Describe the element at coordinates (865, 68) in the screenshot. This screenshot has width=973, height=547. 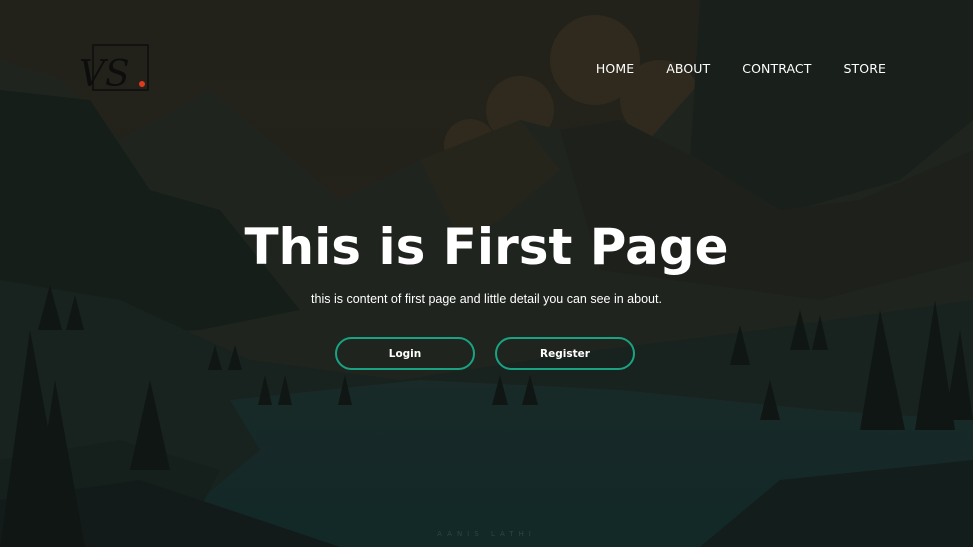
I see `nav-item-store: STORE` at that location.